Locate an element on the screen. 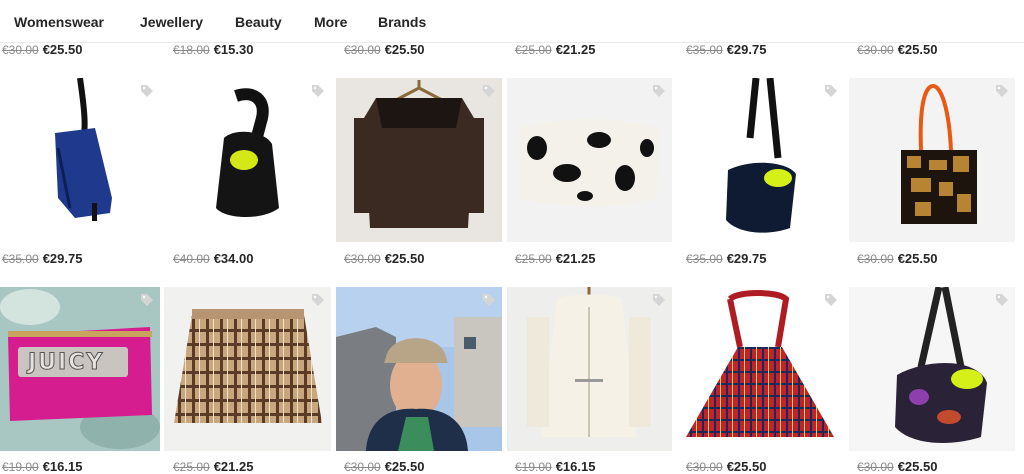 Image resolution: width=1024 pixels, height=474 pixels. product-tile: JUICY is located at coordinates (80, 369).